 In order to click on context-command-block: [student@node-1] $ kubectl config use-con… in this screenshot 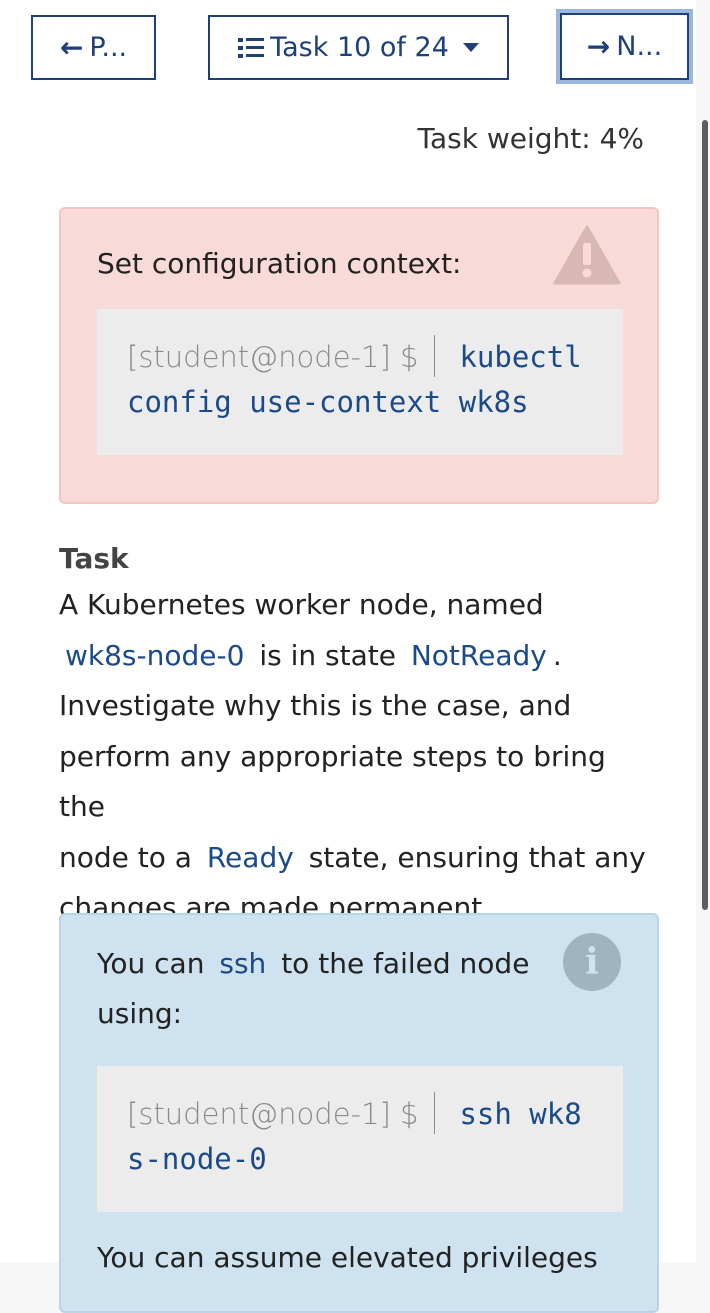, I will do `click(360, 382)`.